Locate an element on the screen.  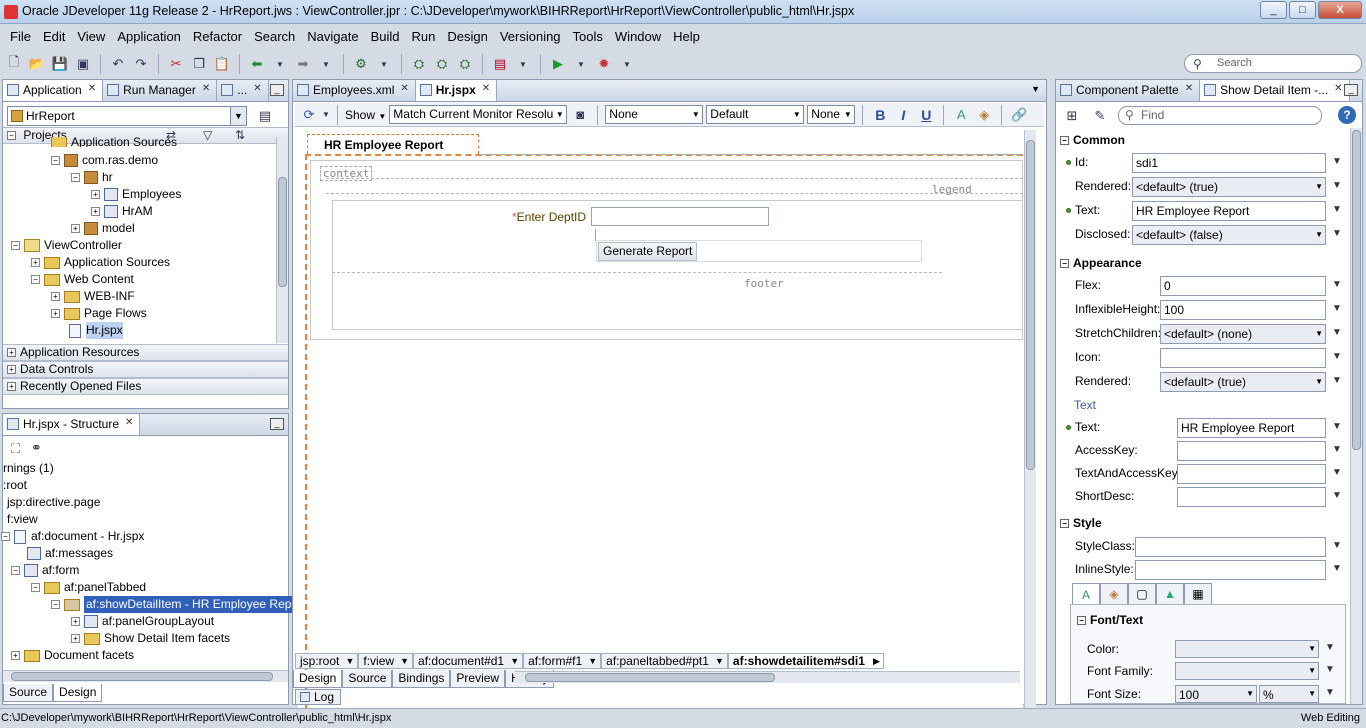
access-key-field is located at coordinates (1251, 451).